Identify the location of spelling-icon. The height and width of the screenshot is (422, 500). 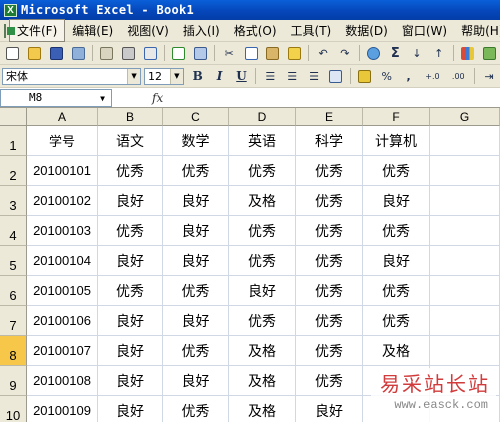
(179, 53).